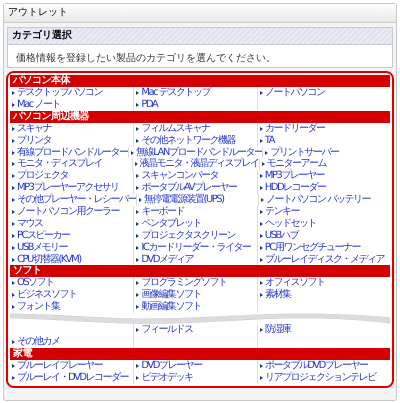 This screenshot has height=403, width=400. Describe the element at coordinates (171, 307) in the screenshot. I see `category-link: 動画編集ソフト` at that location.